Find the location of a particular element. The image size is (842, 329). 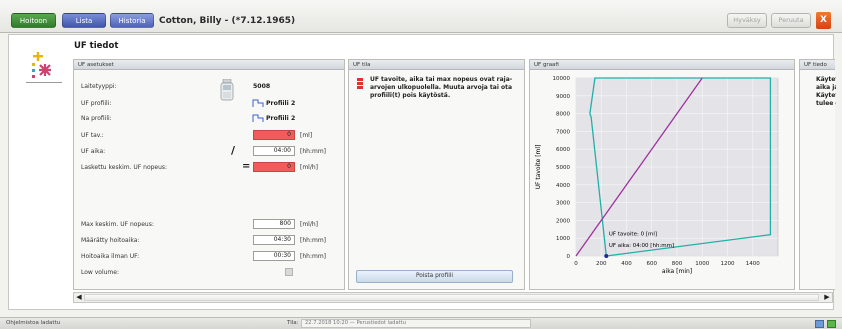

tab-historia: Historia is located at coordinates (132, 20).